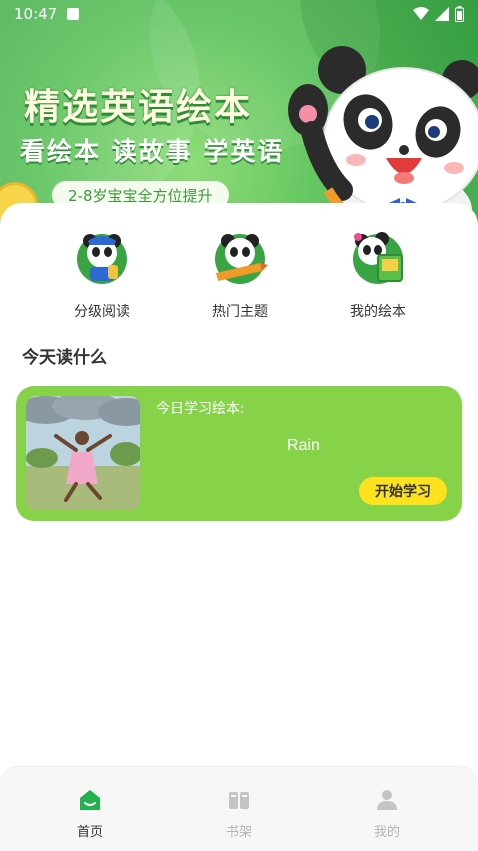 This screenshot has height=851, width=478. I want to click on category-row: 分级阅读 热门主题 我的绘本, so click(239, 275).